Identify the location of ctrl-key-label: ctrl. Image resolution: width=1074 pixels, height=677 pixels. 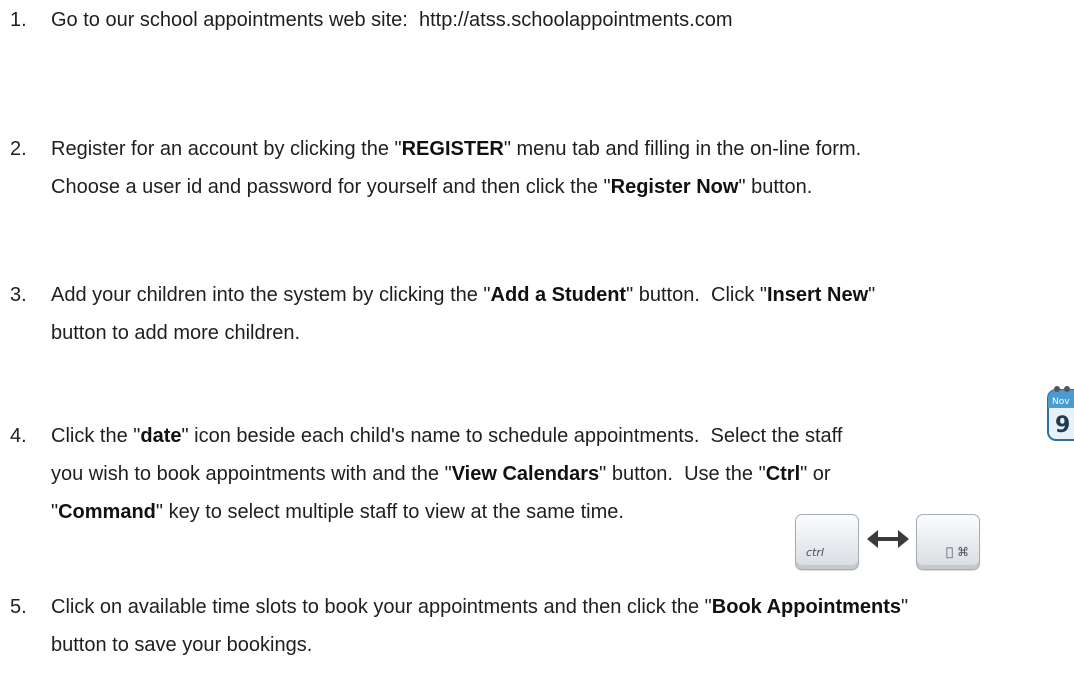
(815, 552).